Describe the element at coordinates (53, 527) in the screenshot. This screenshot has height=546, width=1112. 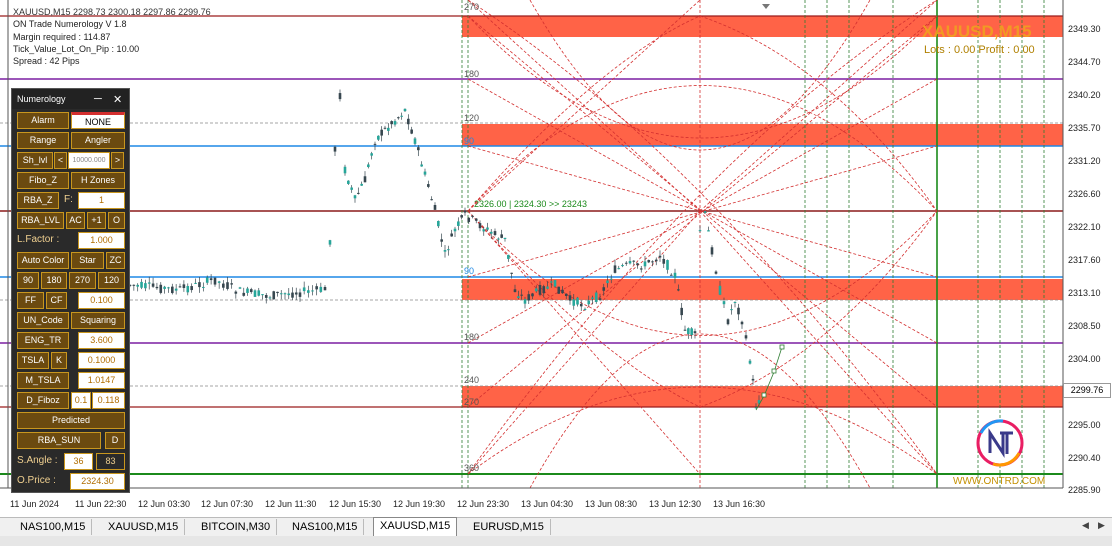
I see `tab-nas100-m15: NAS100,M15` at that location.